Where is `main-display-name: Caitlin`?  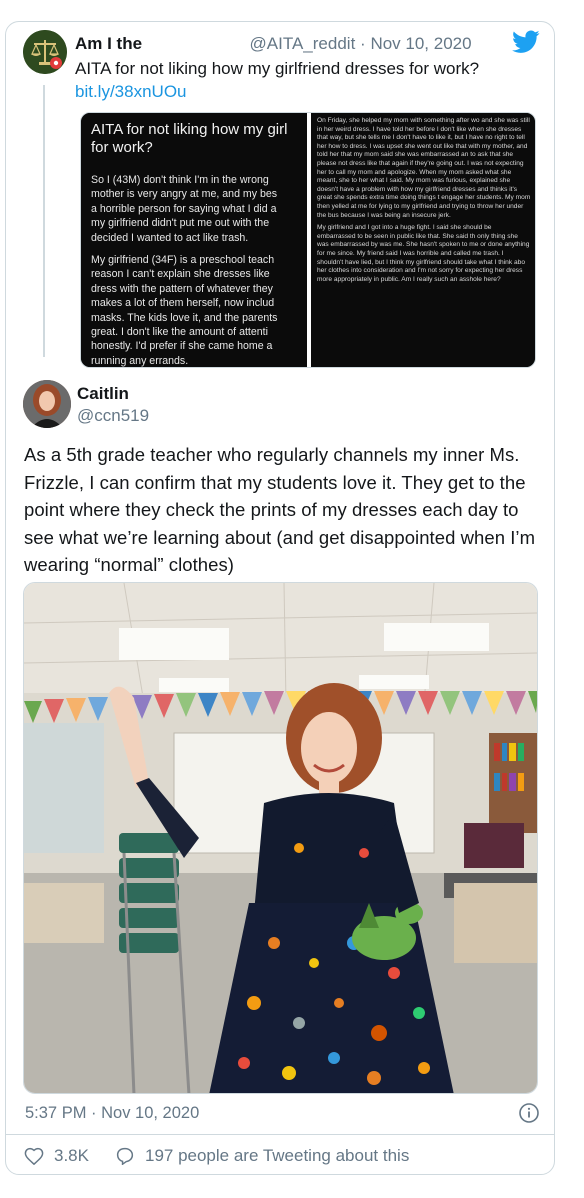
main-display-name: Caitlin is located at coordinates (103, 394).